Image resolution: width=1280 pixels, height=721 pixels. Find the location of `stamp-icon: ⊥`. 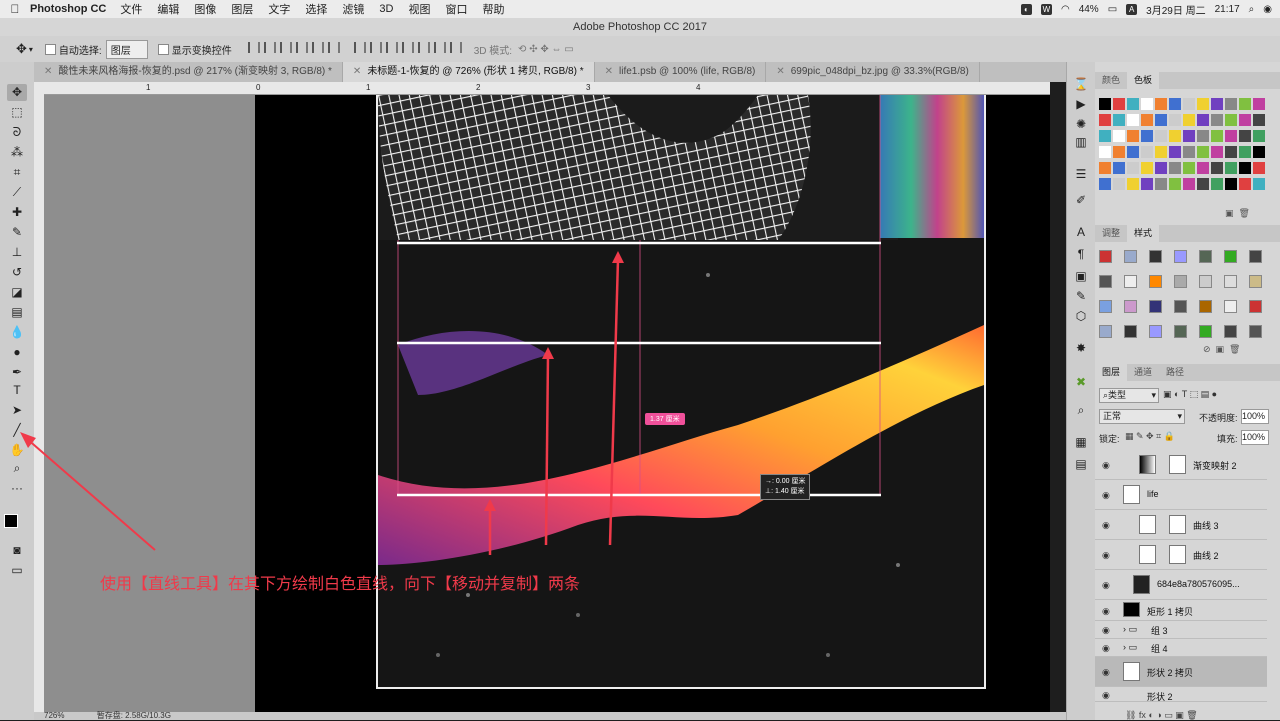

stamp-icon: ⊥ is located at coordinates (17, 252).